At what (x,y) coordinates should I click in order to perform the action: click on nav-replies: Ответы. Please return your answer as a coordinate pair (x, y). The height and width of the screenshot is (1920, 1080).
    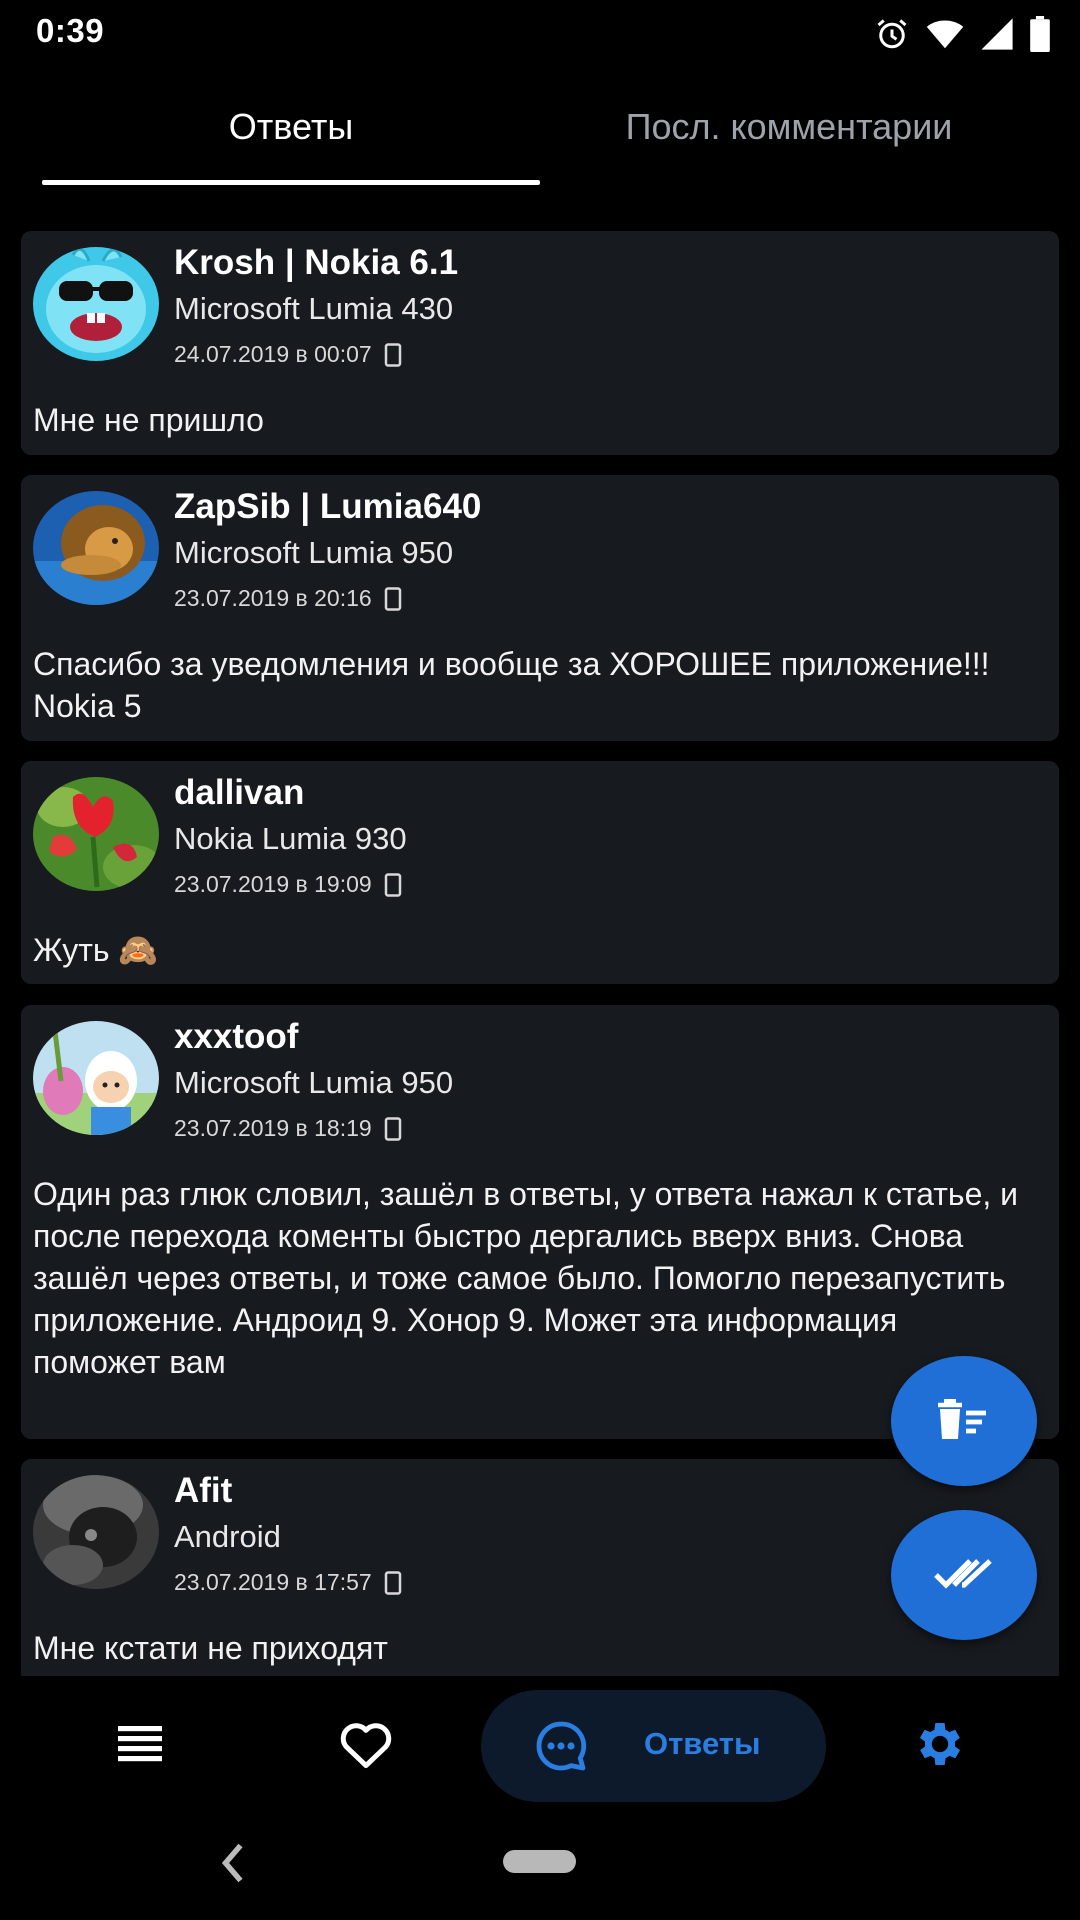
    Looking at the image, I should click on (653, 1746).